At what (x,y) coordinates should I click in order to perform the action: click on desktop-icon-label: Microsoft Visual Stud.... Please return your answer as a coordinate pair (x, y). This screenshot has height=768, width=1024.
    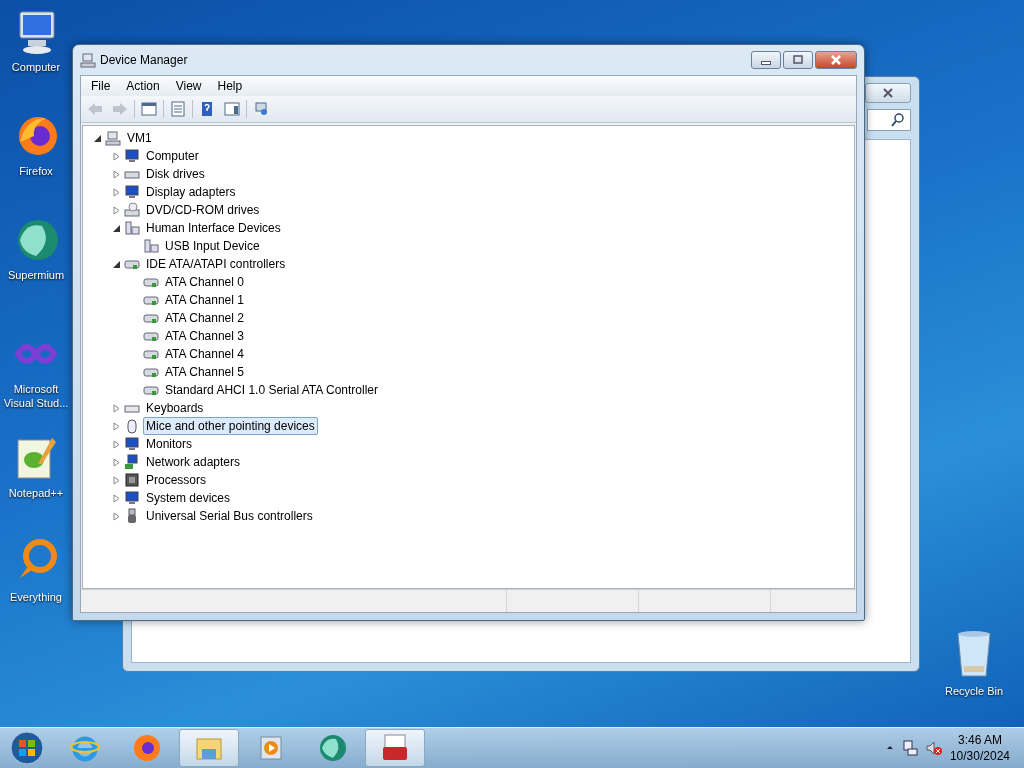
    Looking at the image, I should click on (36, 396).